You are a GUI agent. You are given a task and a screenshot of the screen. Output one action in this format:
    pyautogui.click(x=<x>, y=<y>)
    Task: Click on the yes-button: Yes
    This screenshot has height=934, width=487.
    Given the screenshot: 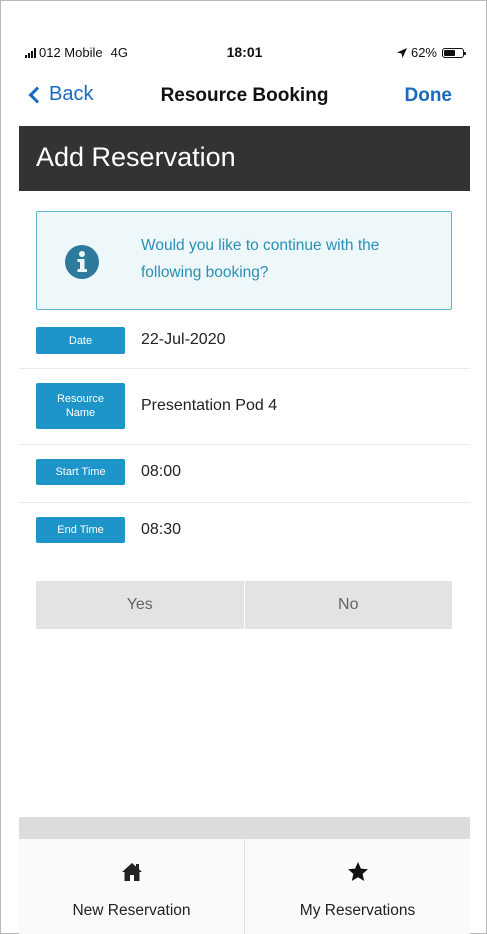 What is the action you would take?
    pyautogui.click(x=140, y=605)
    